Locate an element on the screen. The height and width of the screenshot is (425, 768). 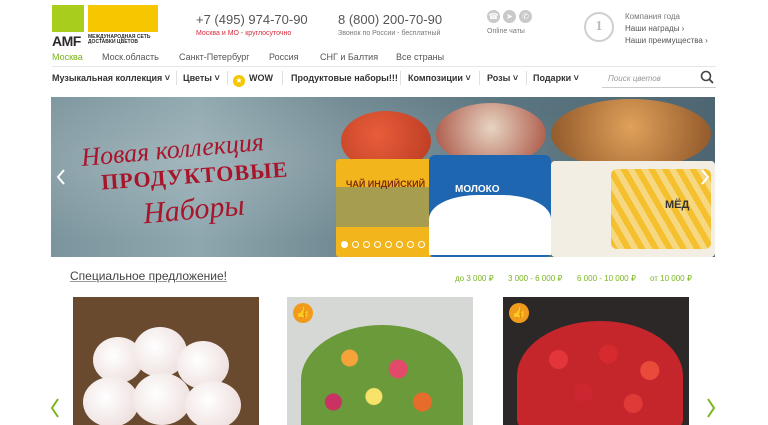
banner-prev-arrow-icon is located at coordinates (61, 177).